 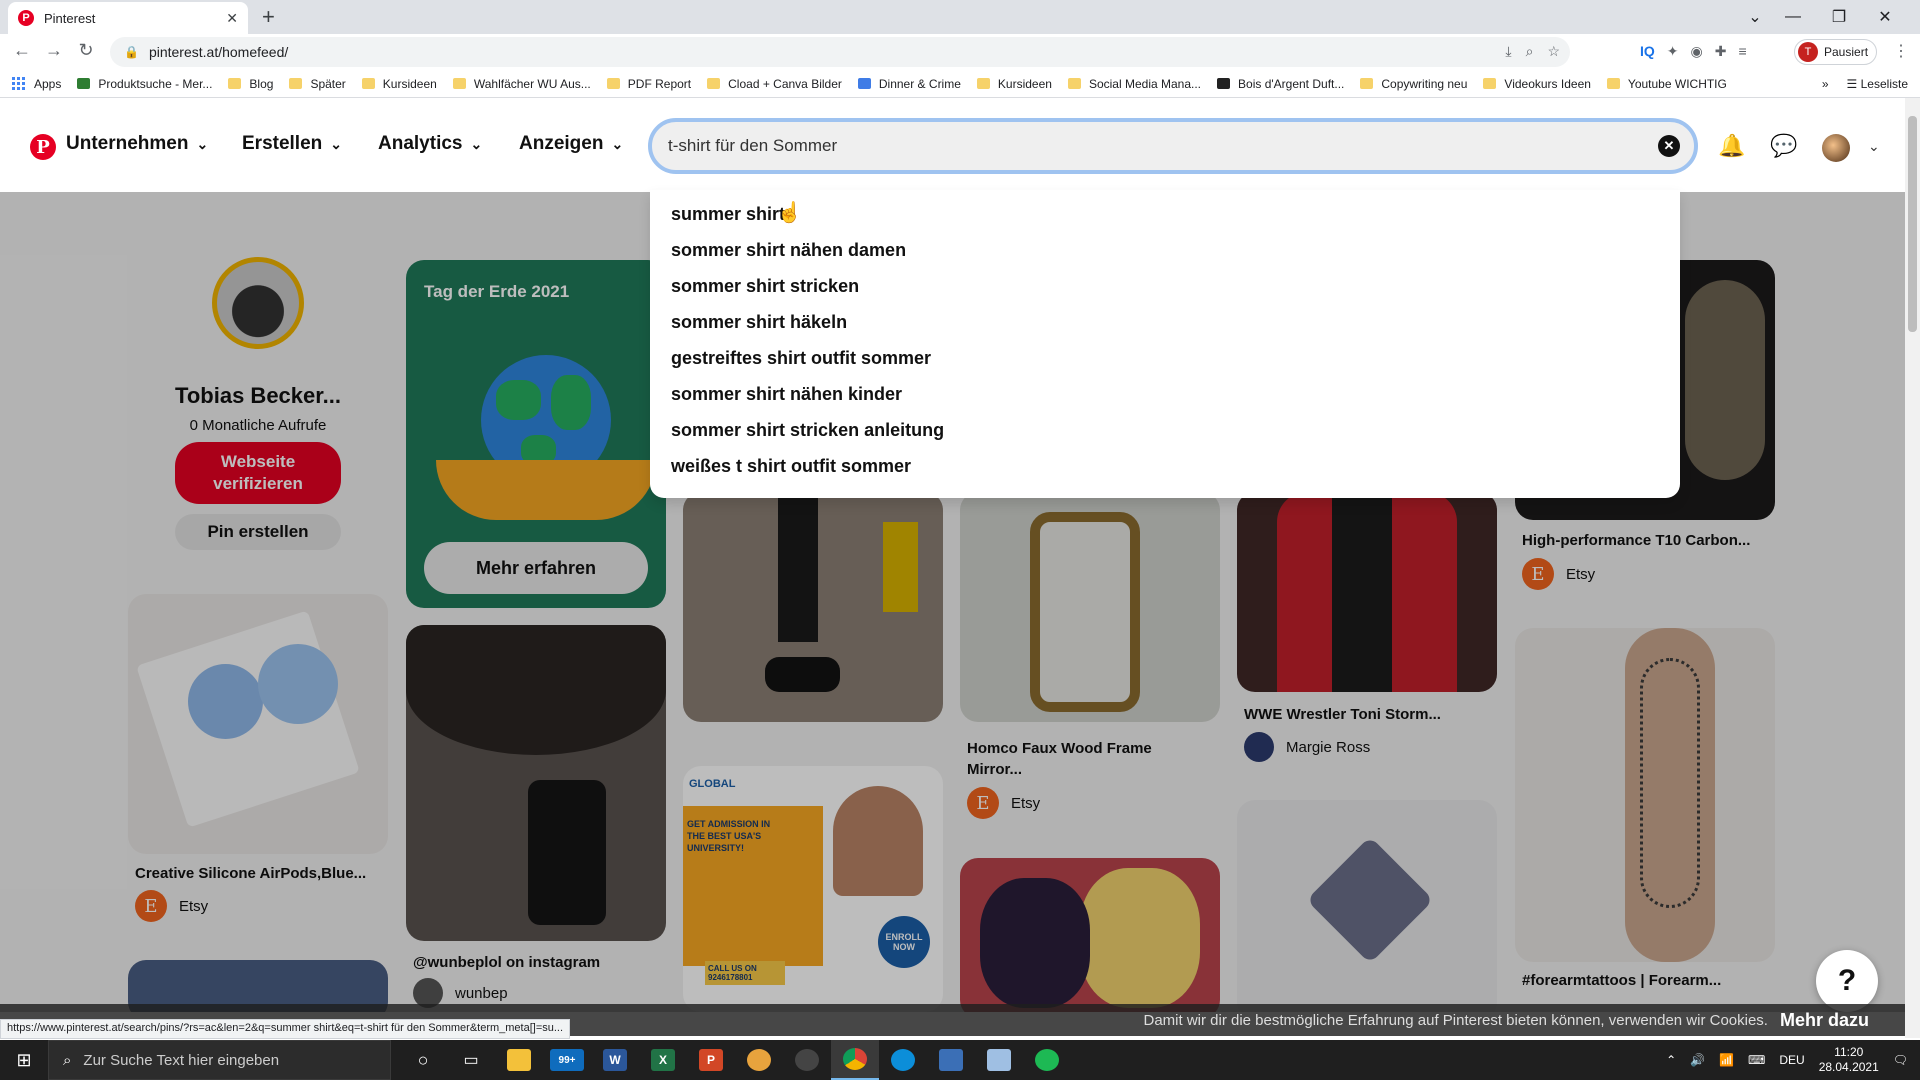 What do you see at coordinates (1824, 1020) in the screenshot?
I see `cookie-more-link: Mehr dazu` at bounding box center [1824, 1020].